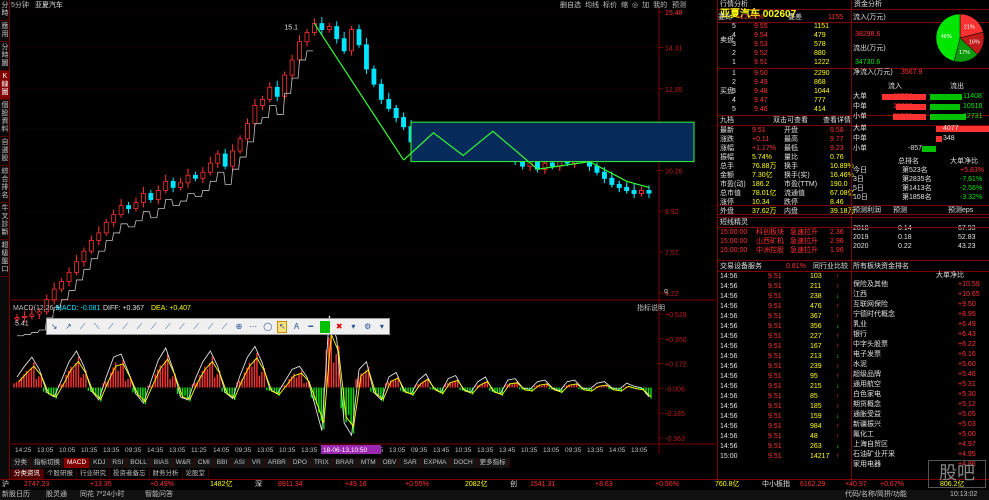  What do you see at coordinates (5, 151) in the screenshot?
I see `left-tab-5: 自選股` at bounding box center [5, 151].